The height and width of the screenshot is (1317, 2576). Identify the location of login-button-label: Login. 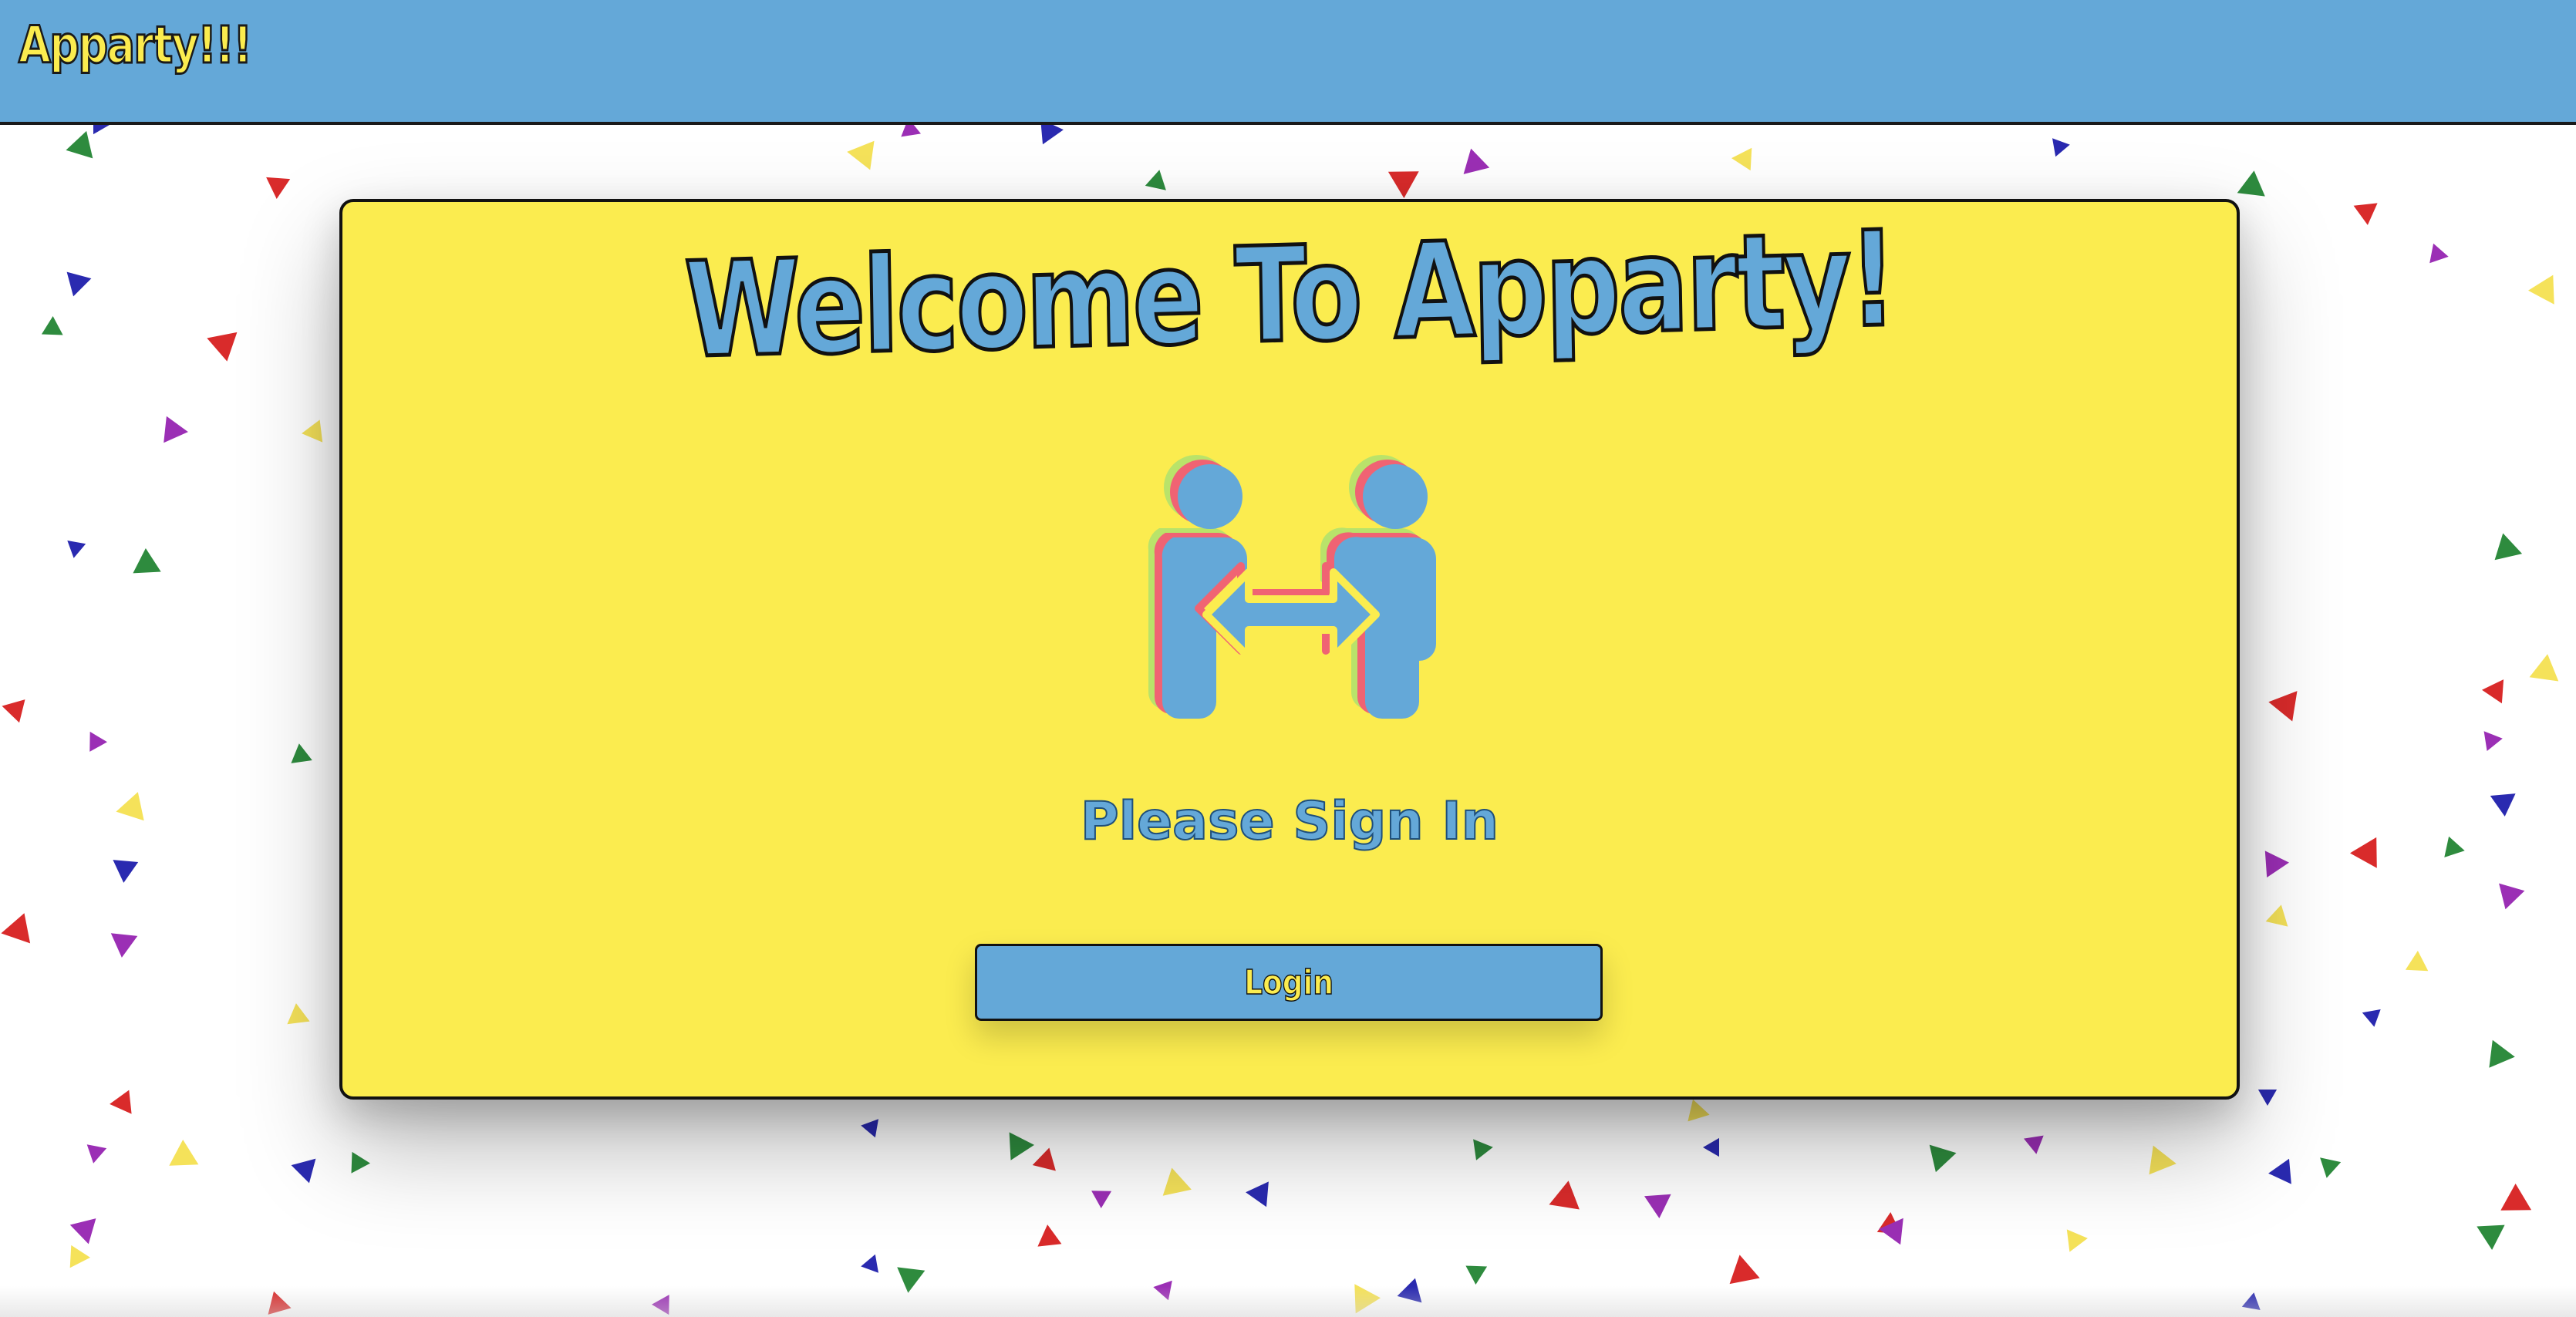
(1288, 982).